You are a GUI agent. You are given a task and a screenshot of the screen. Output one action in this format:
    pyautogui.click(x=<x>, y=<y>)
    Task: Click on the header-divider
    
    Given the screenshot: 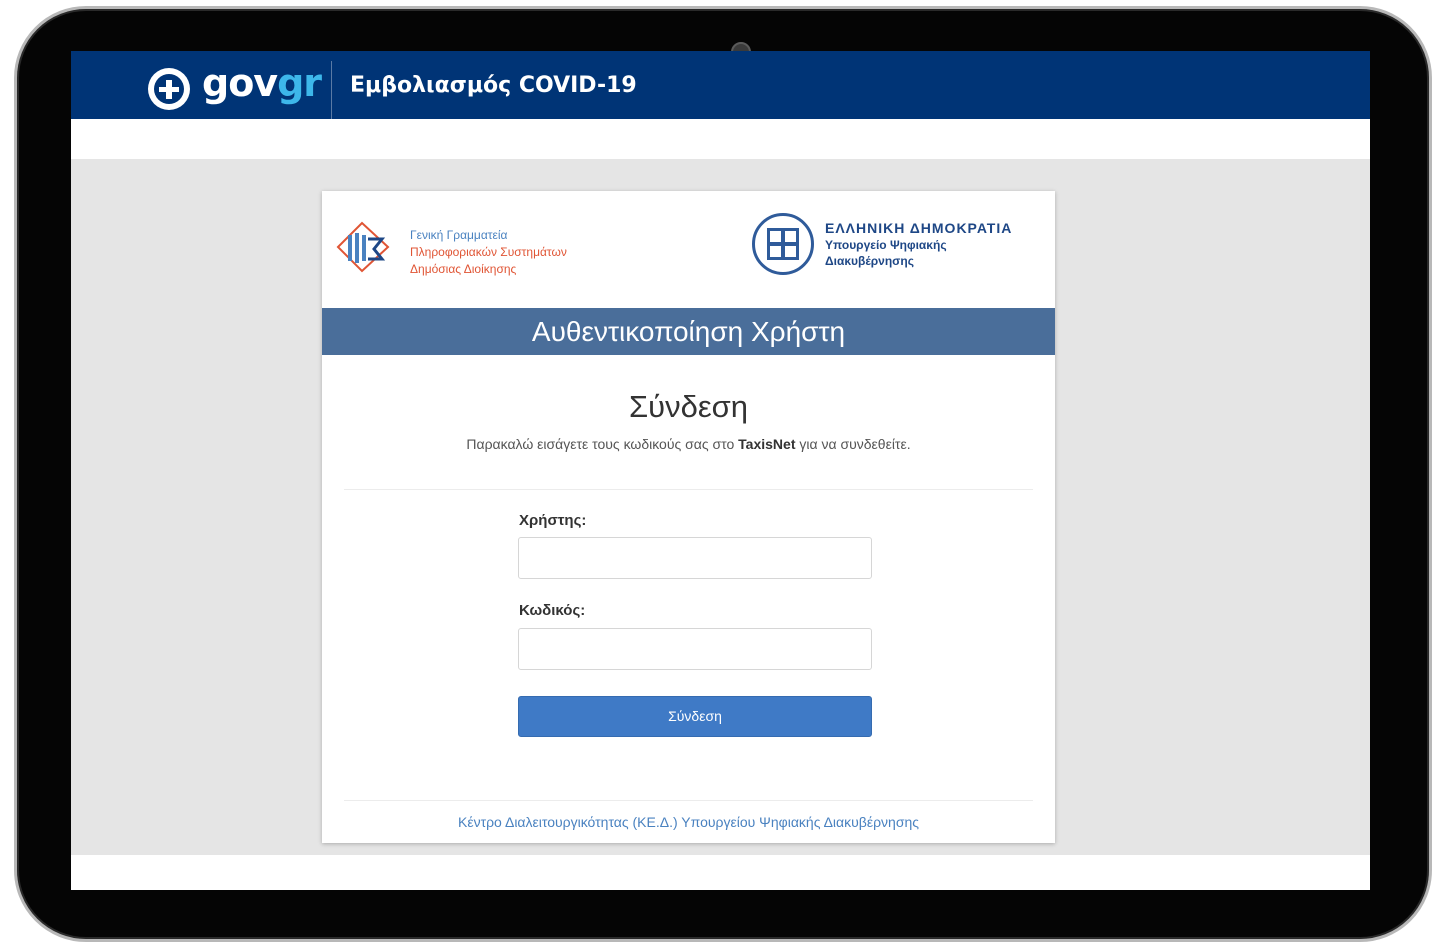 What is the action you would take?
    pyautogui.click(x=331, y=90)
    